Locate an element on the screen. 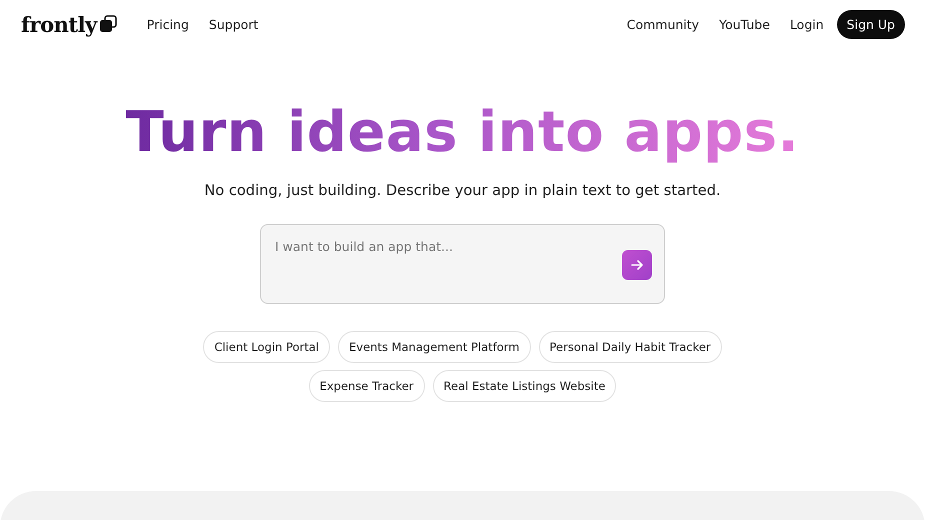 The height and width of the screenshot is (520, 925). suggestion-chip: Client Login Portal is located at coordinates (266, 347).